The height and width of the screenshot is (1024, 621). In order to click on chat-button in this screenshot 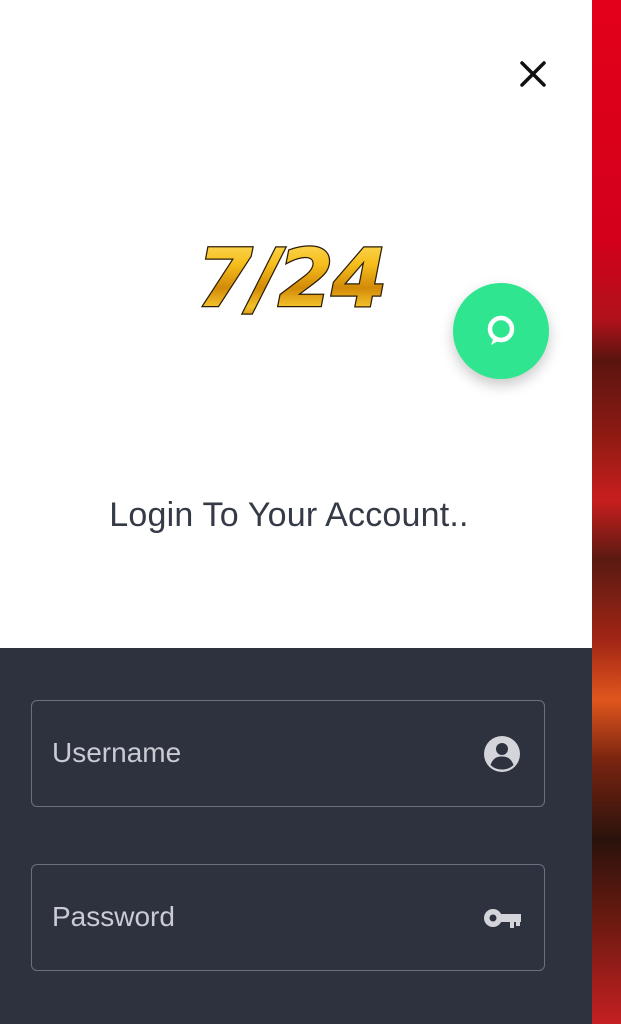, I will do `click(501, 331)`.